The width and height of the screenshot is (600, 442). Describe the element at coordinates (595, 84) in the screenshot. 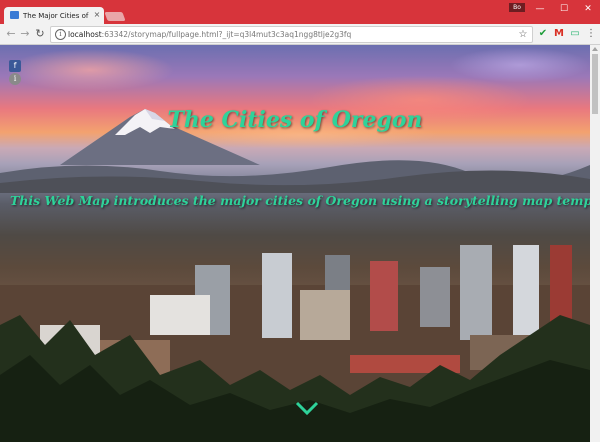

I see `scrollbar-thumb` at that location.